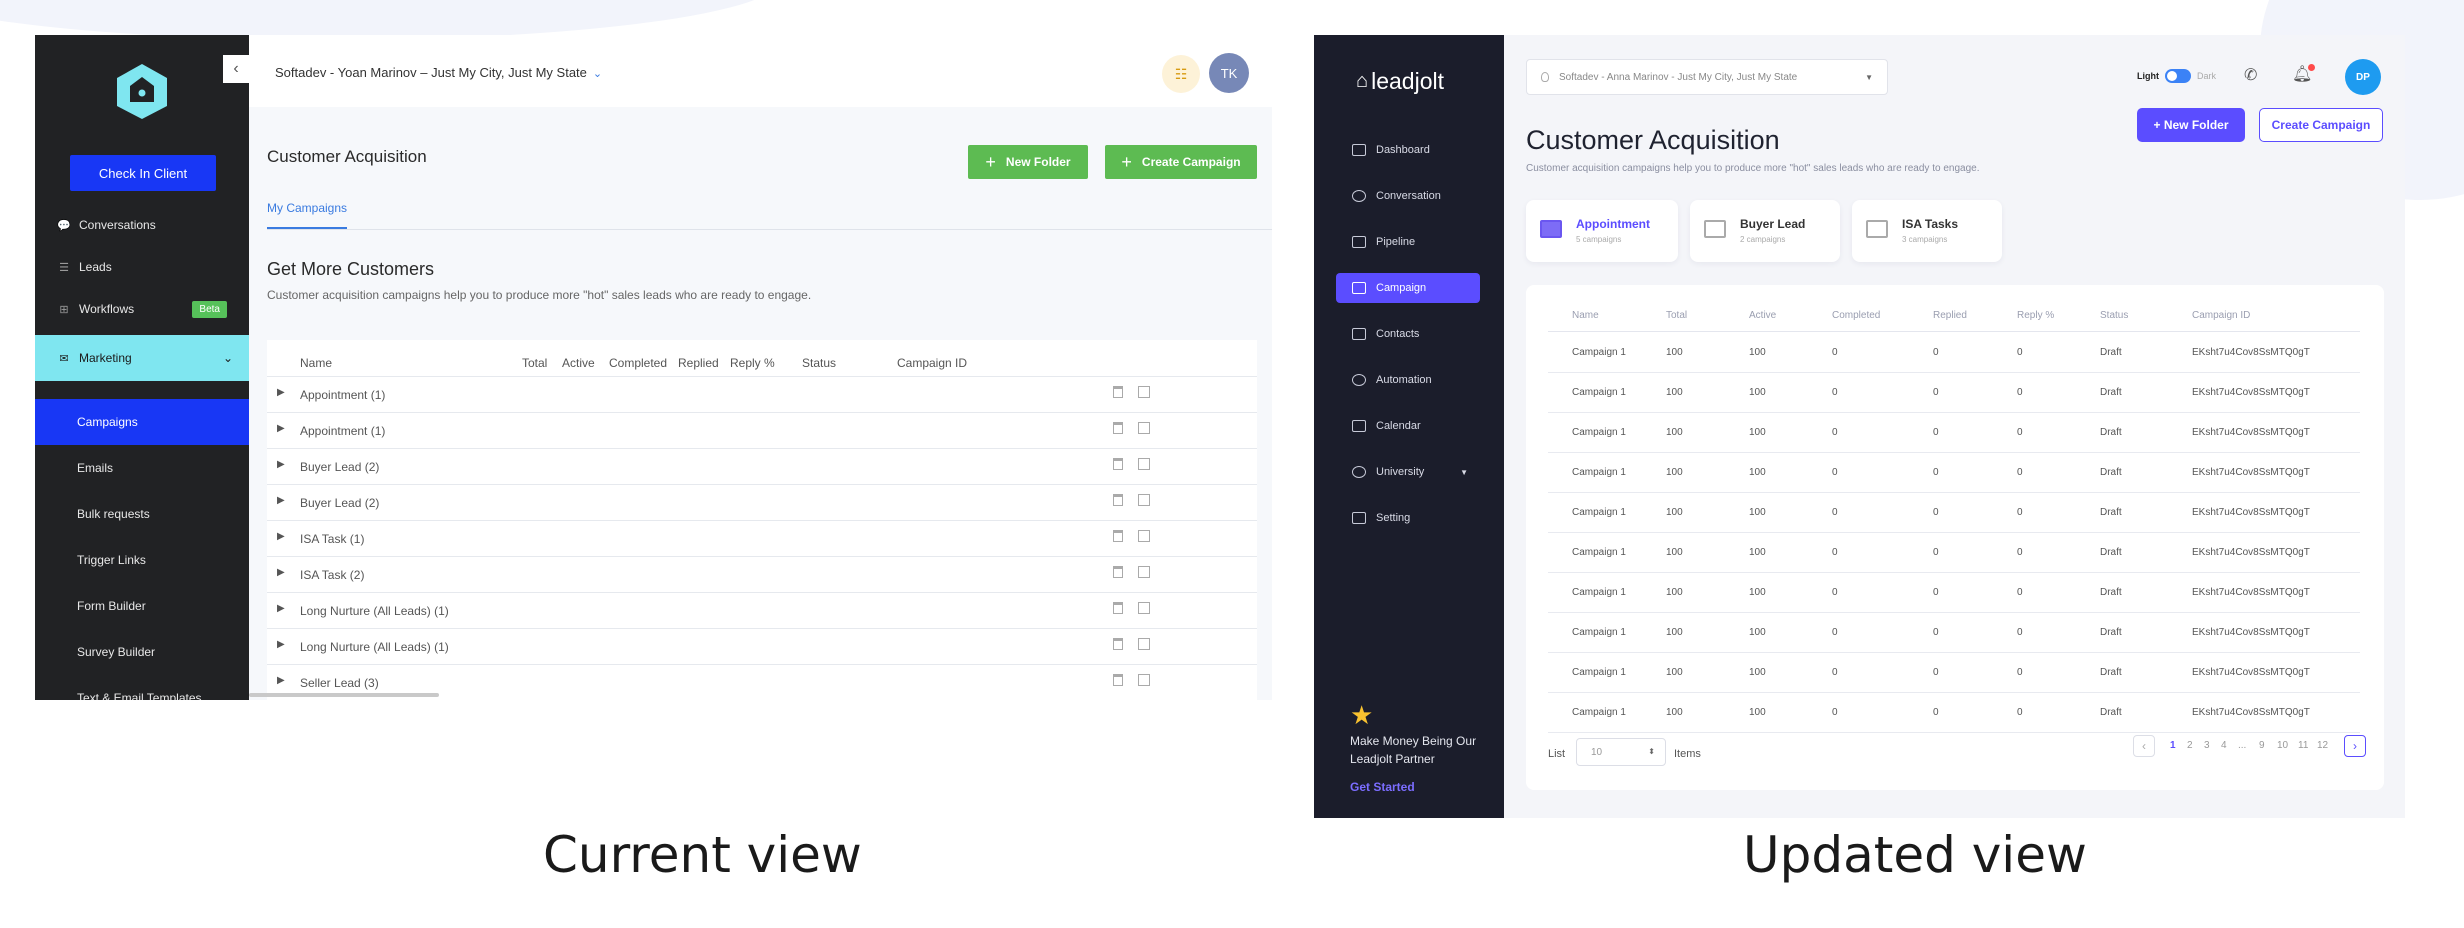 The width and height of the screenshot is (2464, 928). Describe the element at coordinates (307, 208) in the screenshot. I see `tab-my-campaigns: My Campaigns` at that location.